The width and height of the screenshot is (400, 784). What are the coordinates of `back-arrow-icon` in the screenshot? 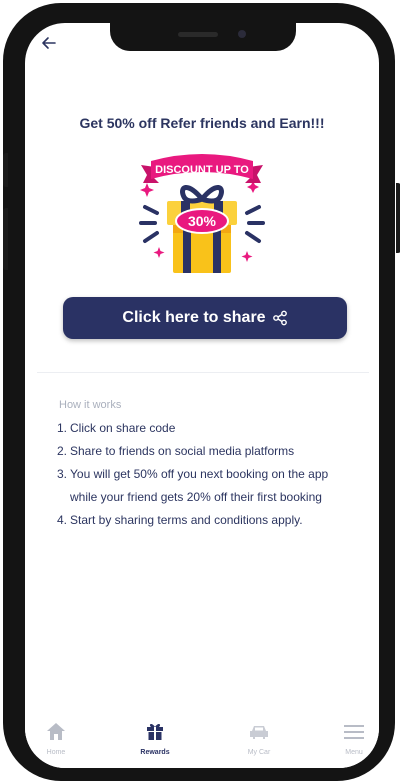 It's located at (49, 43).